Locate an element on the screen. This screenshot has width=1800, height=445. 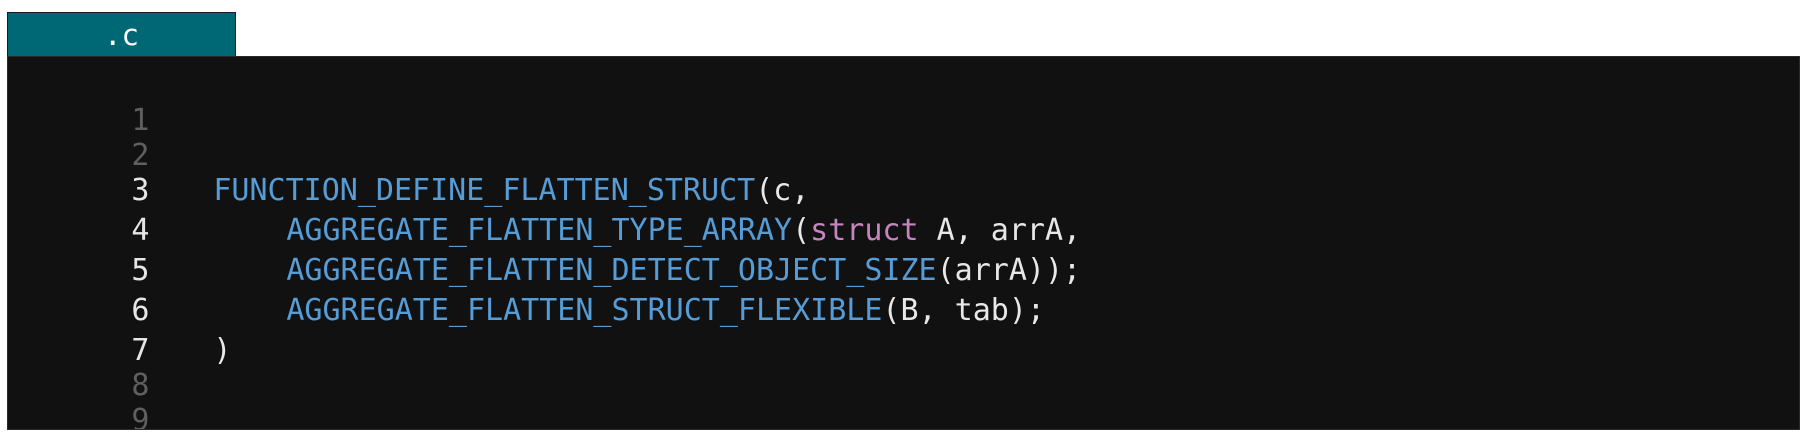
code-rest: (B, tab); is located at coordinates (963, 310).